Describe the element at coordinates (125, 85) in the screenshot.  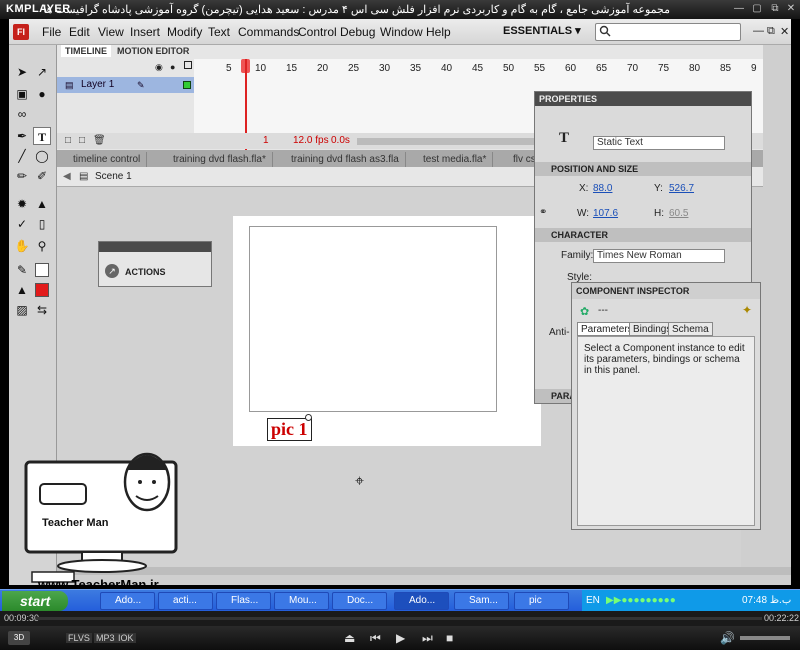
I see `layer-row: ▤ Layer 1 ✎` at that location.